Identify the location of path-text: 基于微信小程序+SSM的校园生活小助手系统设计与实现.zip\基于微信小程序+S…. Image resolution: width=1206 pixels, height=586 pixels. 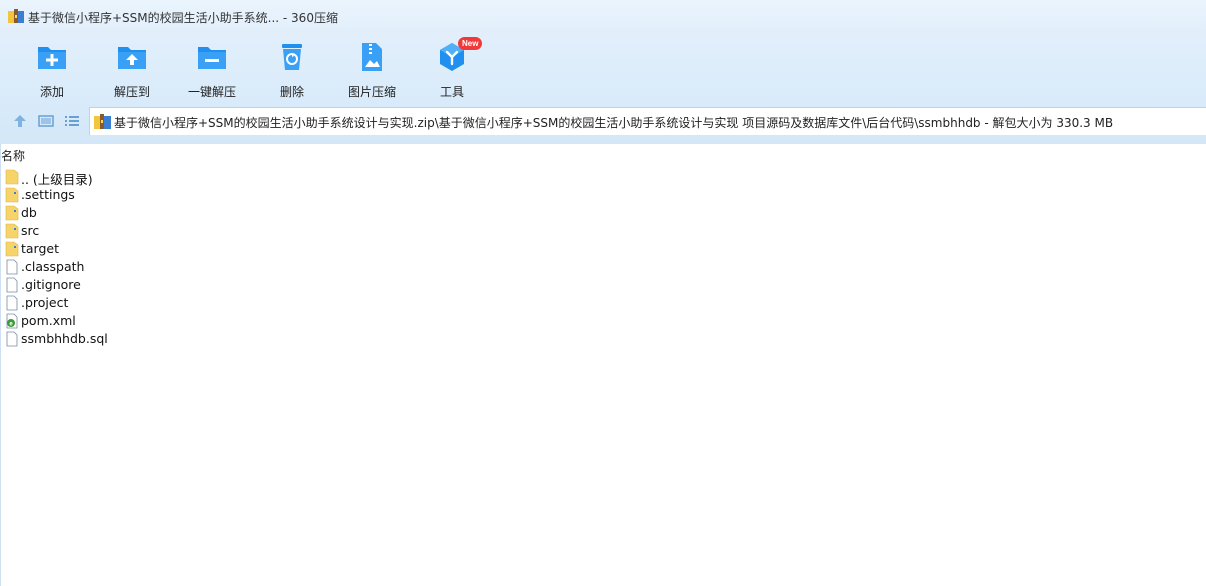
(614, 123).